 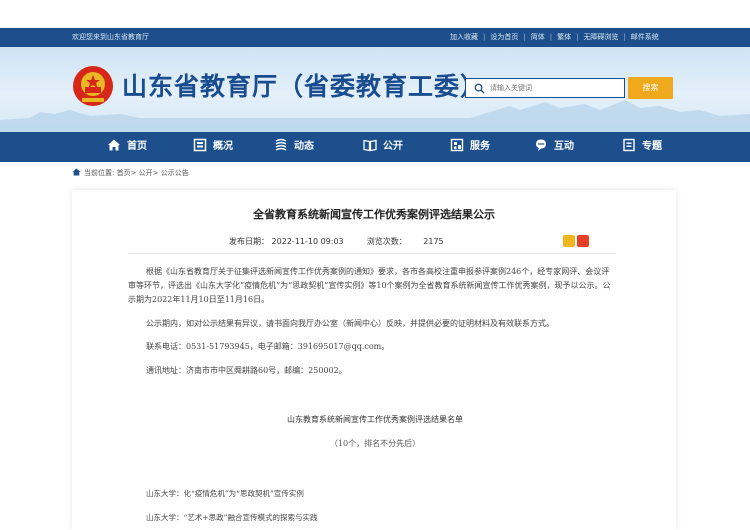 What do you see at coordinates (281, 144) in the screenshot?
I see `news-icon` at bounding box center [281, 144].